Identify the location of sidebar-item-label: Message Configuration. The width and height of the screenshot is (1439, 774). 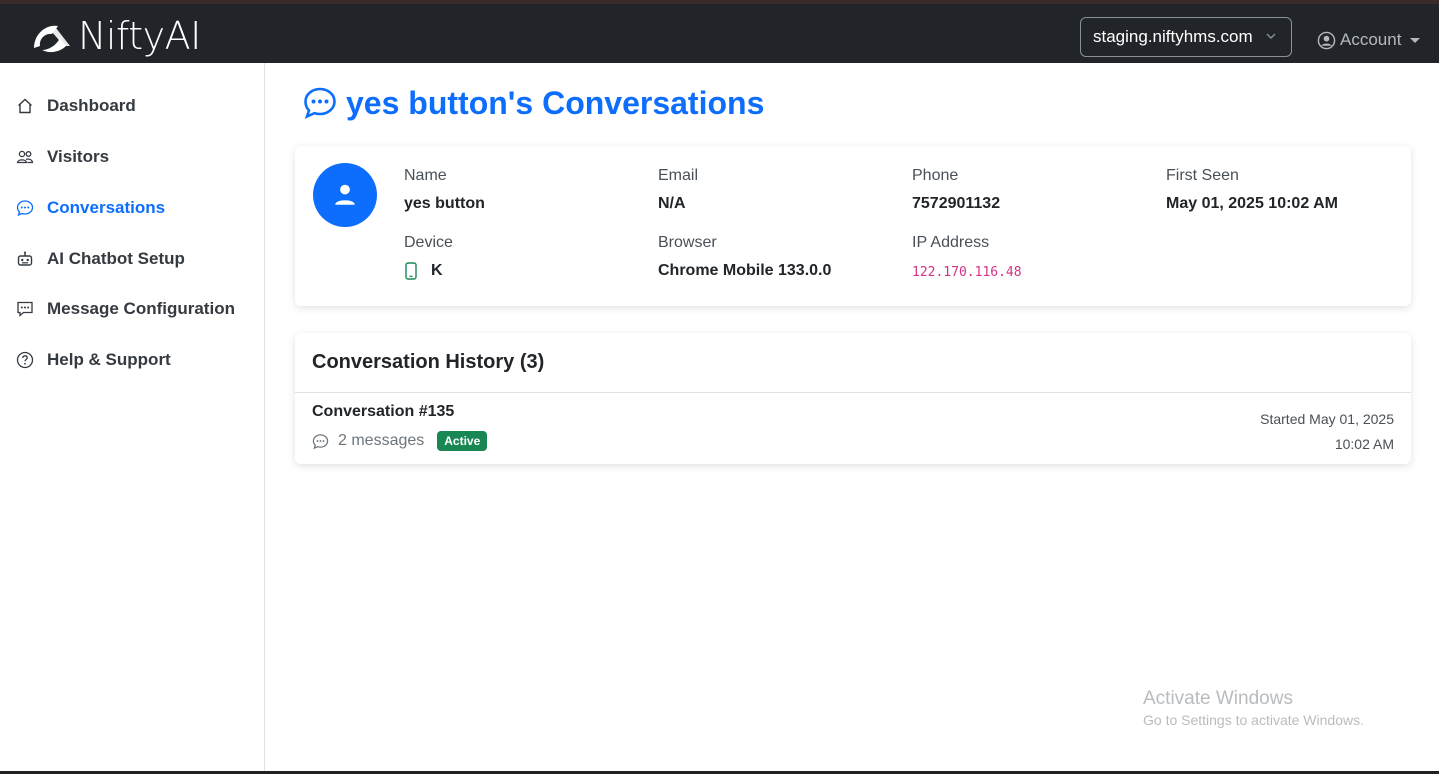
(141, 308).